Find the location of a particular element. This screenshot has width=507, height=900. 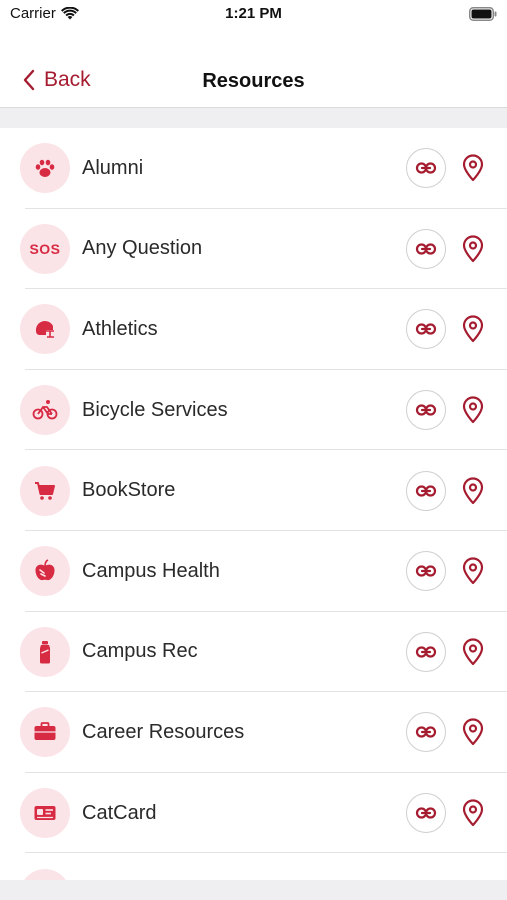

paw-icon is located at coordinates (45, 168).